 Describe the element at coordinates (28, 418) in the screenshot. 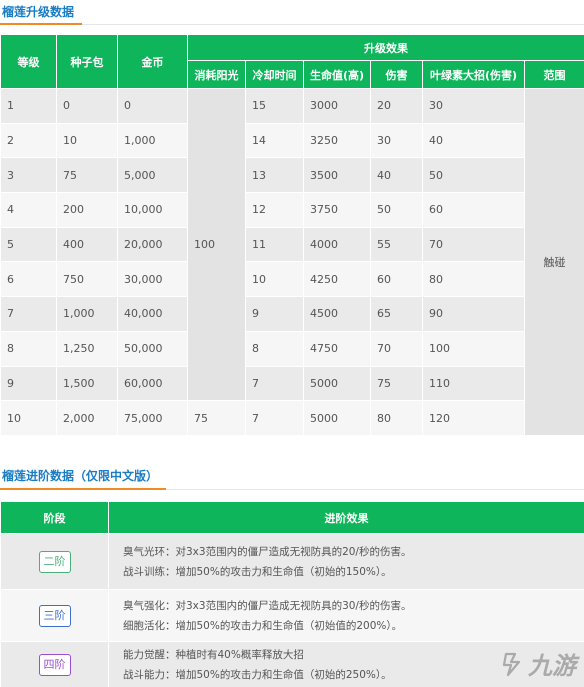

I see `cell-level: 10` at that location.